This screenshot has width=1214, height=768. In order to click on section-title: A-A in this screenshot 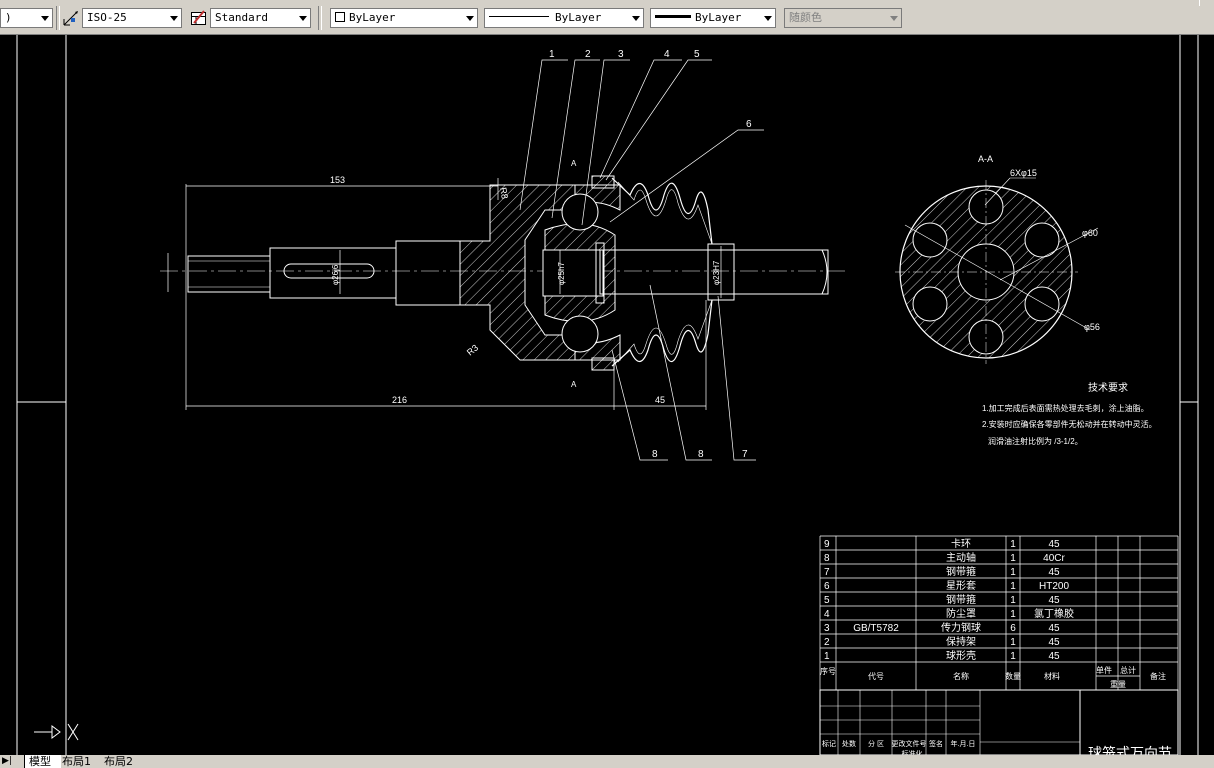, I will do `click(985, 159)`.